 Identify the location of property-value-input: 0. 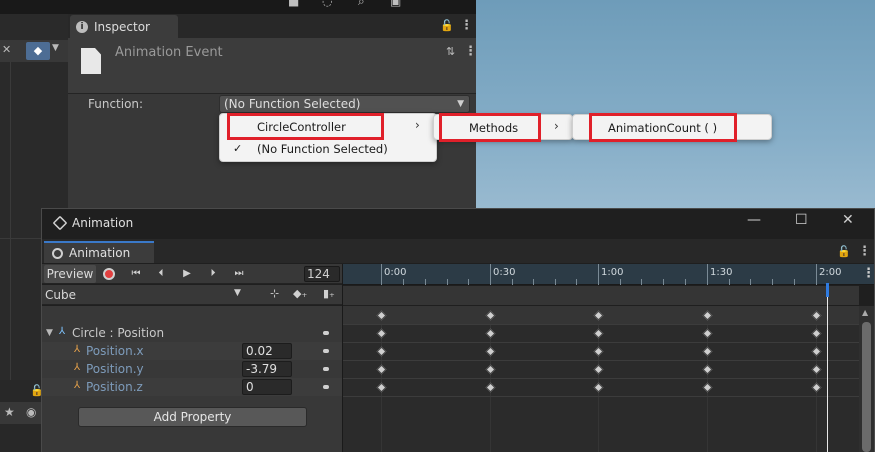
(267, 387).